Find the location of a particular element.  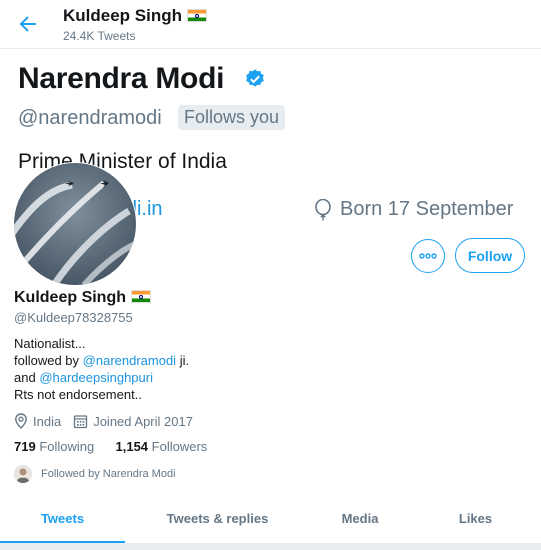

bio-text: followed by is located at coordinates (48, 360).